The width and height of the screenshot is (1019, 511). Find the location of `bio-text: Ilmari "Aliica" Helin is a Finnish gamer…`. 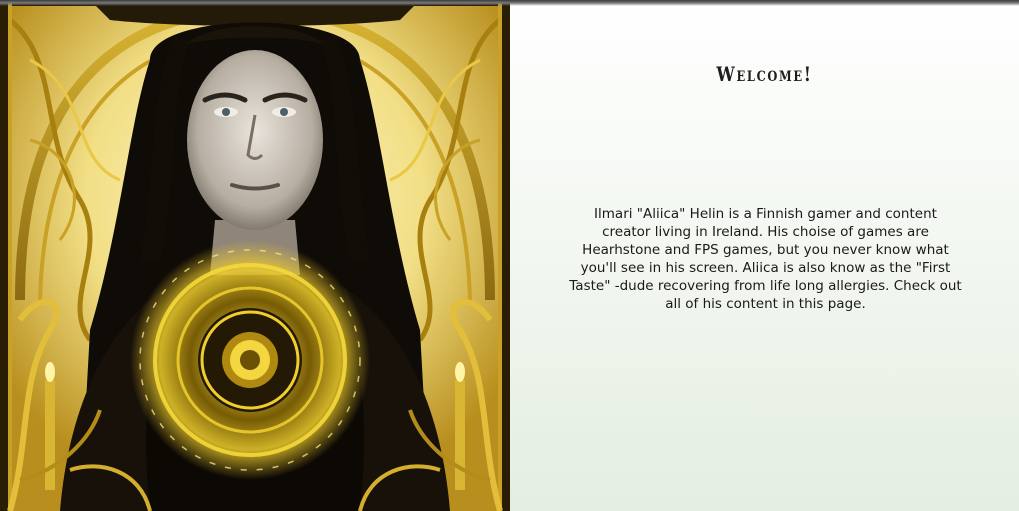

bio-text: Ilmari "Aliica" Helin is a Finnish gamer… is located at coordinates (765, 259).